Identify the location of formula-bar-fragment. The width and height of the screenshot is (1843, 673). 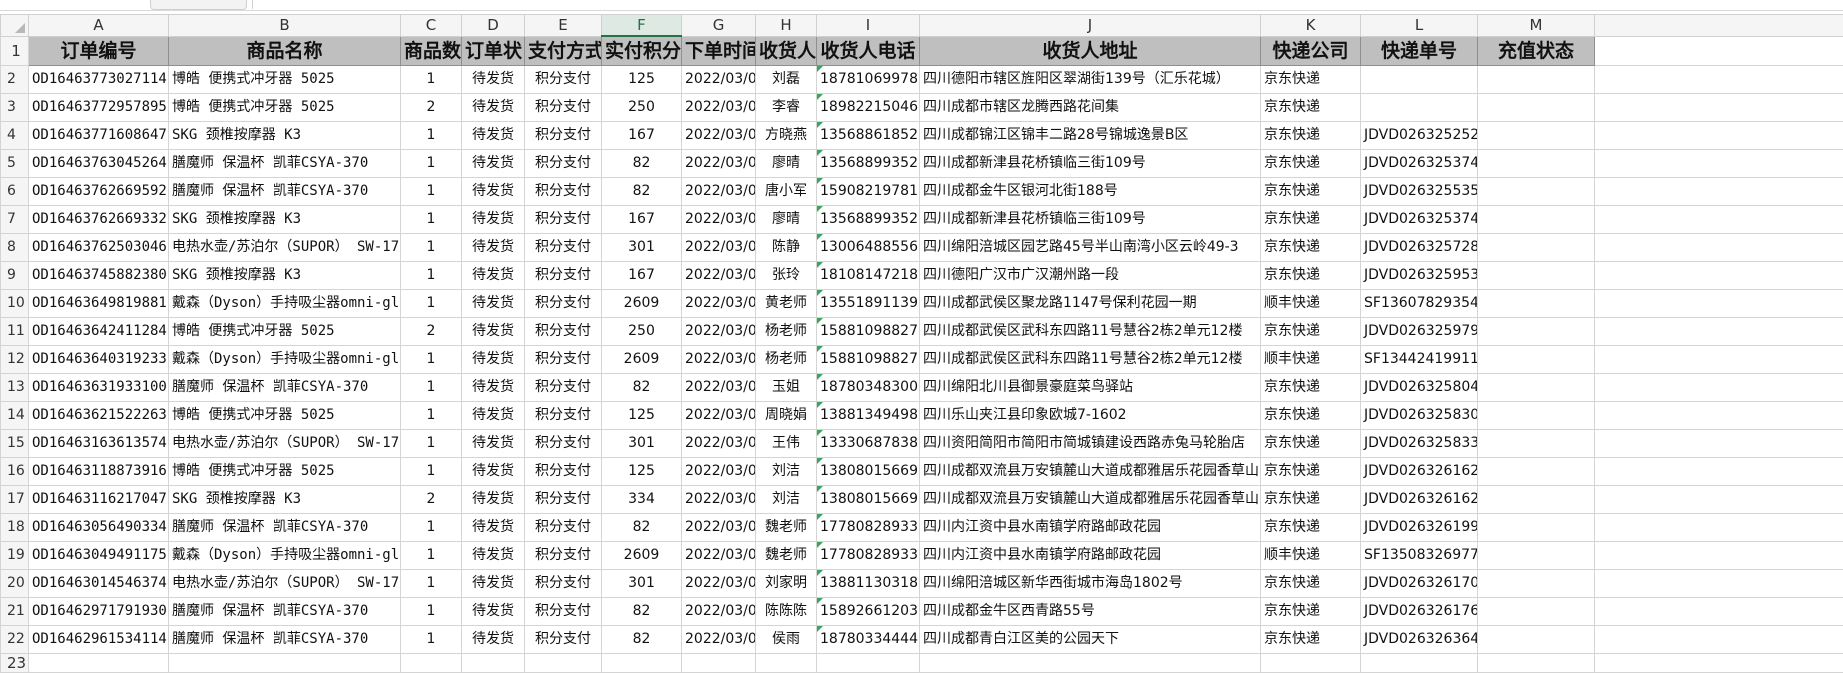
(1047, 4).